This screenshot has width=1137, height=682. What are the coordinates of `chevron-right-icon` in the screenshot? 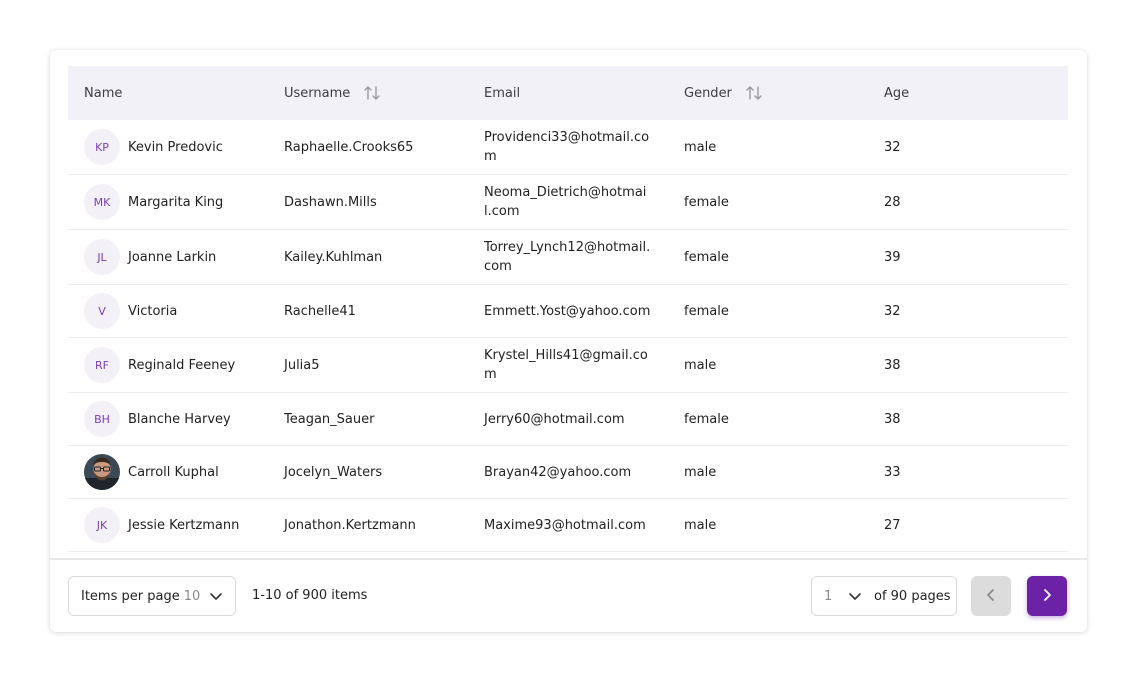 It's located at (1047, 596).